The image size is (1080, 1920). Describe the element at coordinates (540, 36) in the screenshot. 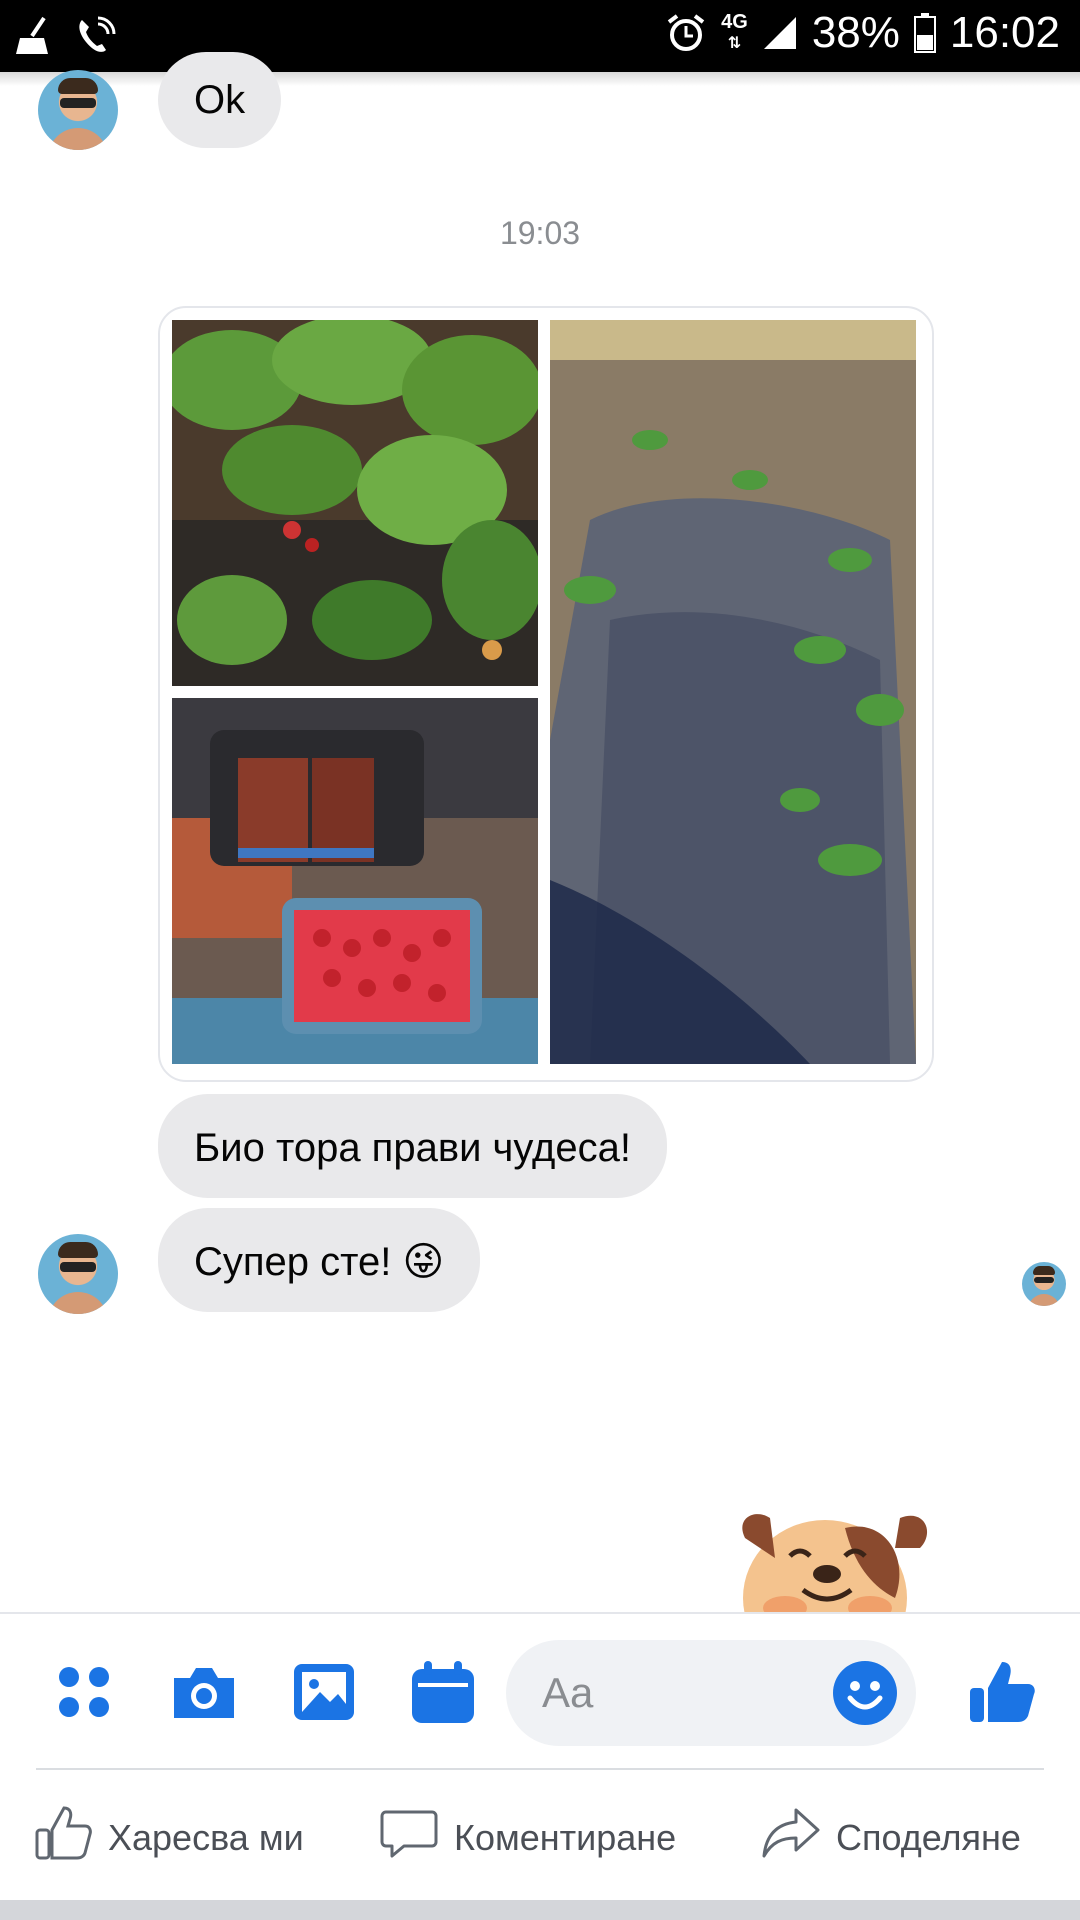

I see `status-bar: 4G ⇅ 38% 16:02` at that location.